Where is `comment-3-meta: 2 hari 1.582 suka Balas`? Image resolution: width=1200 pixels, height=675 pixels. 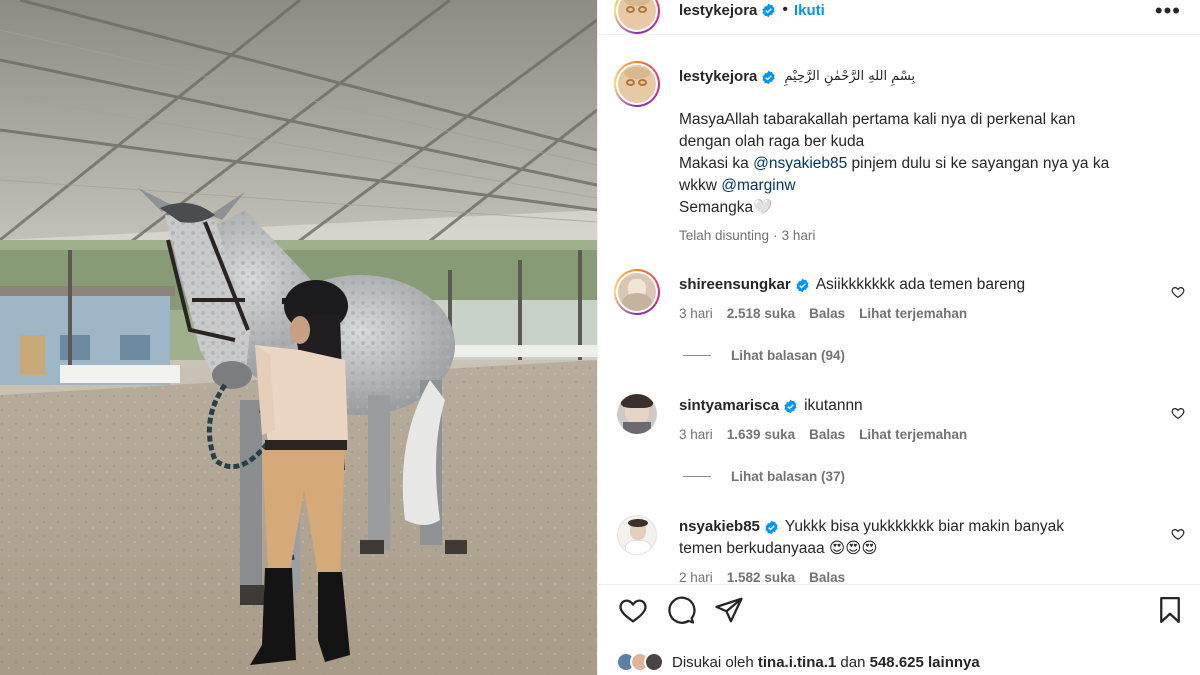
comment-3-meta: 2 hari 1.582 suka Balas is located at coordinates (769, 577).